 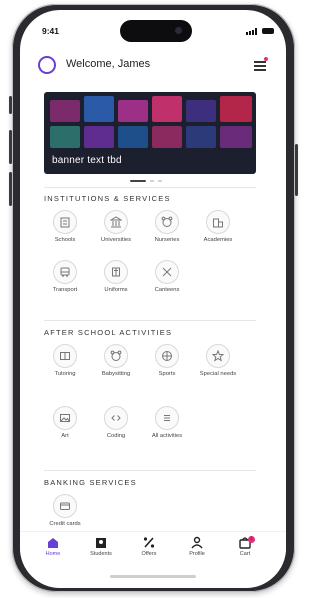 What do you see at coordinates (65, 240) in the screenshot?
I see `service-label: Schools` at bounding box center [65, 240].